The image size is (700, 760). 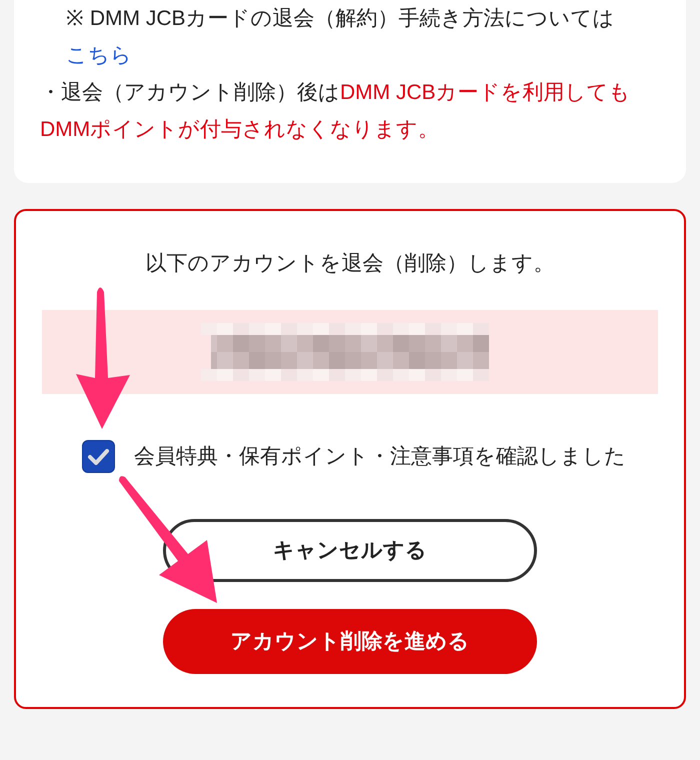 I want to click on confirm-heading: 以下のアカウントを退会（削除）します。, so click(x=350, y=264).